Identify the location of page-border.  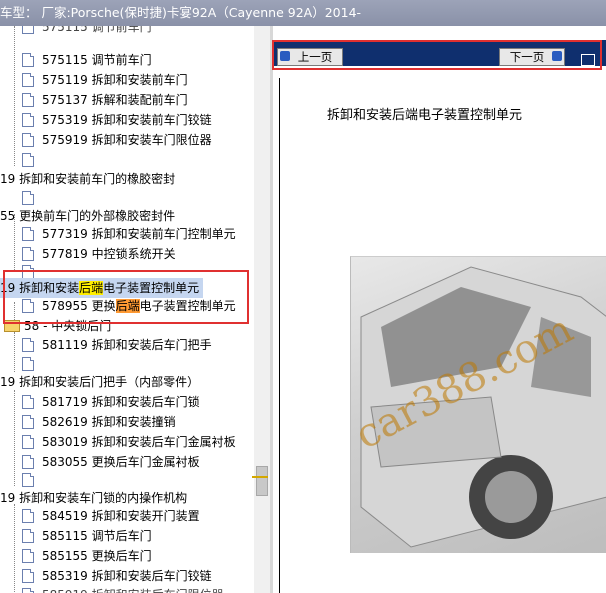
(279, 335).